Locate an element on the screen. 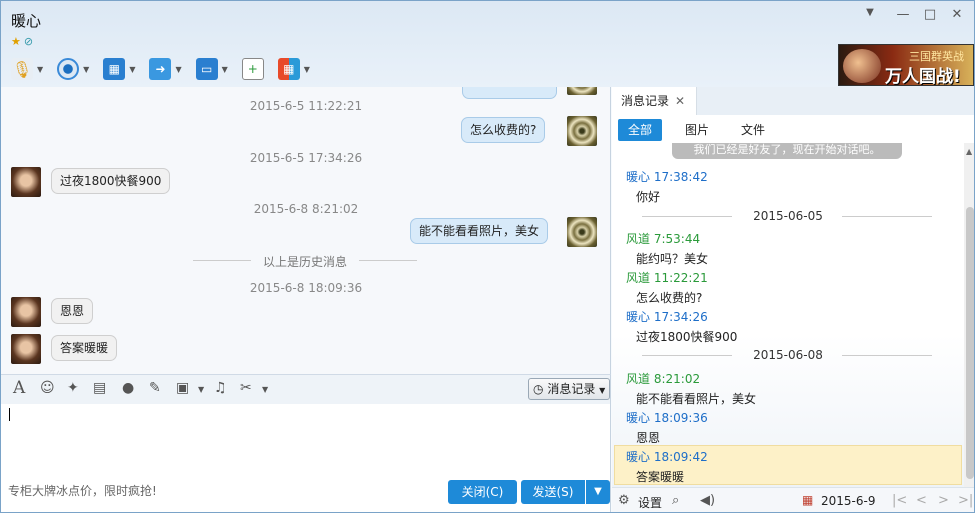 The width and height of the screenshot is (975, 513). close-window-button: ✕ is located at coordinates (957, 14).